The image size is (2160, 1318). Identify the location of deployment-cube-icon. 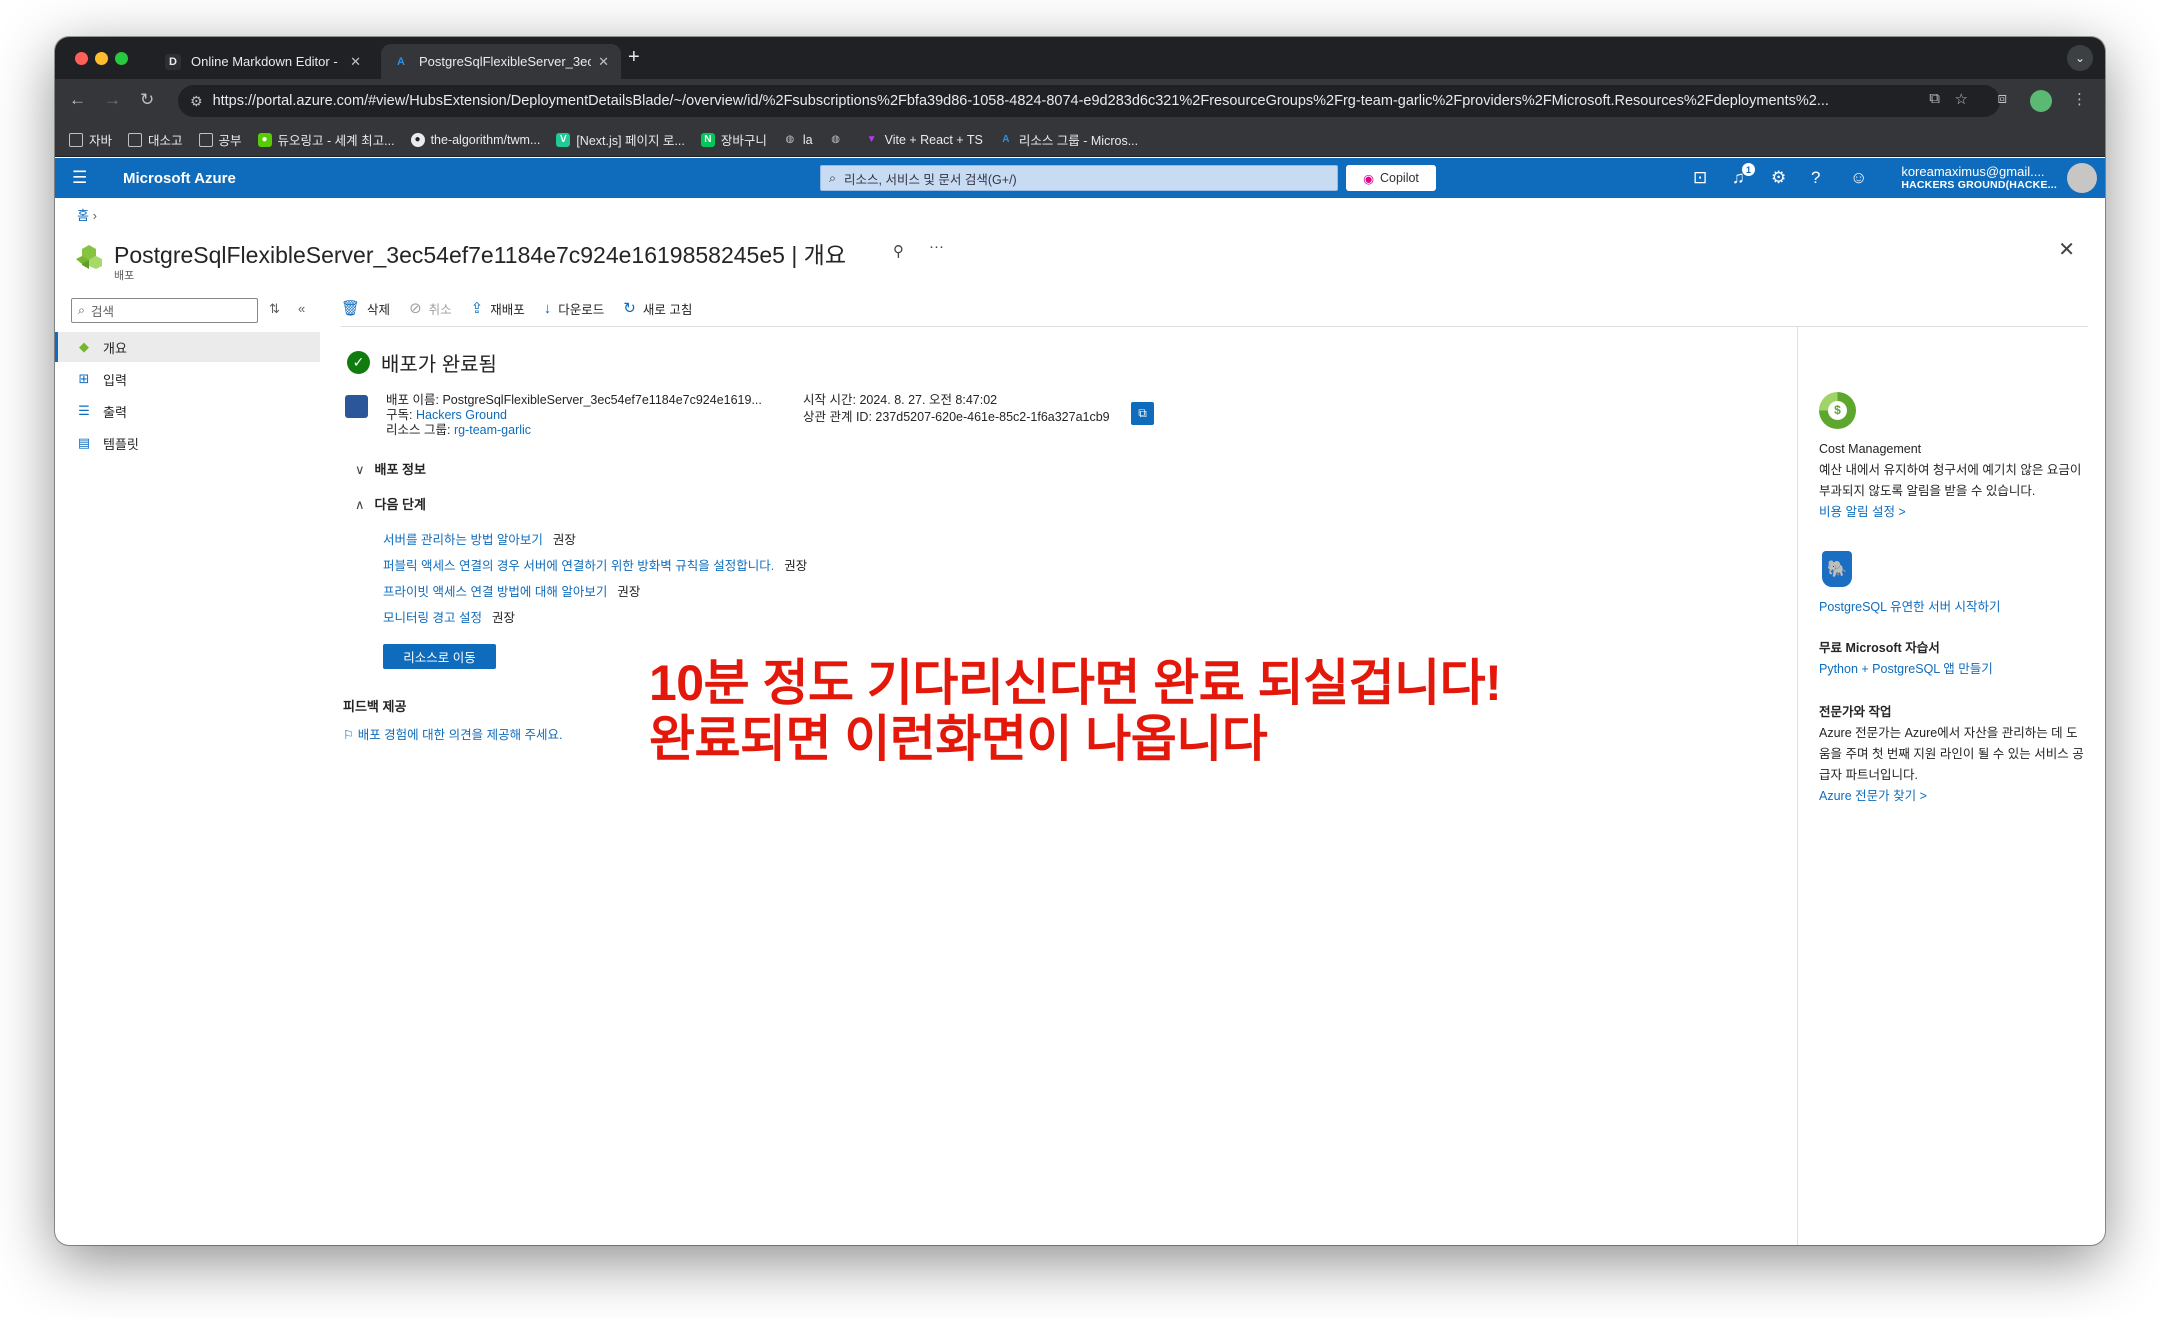
(356, 406).